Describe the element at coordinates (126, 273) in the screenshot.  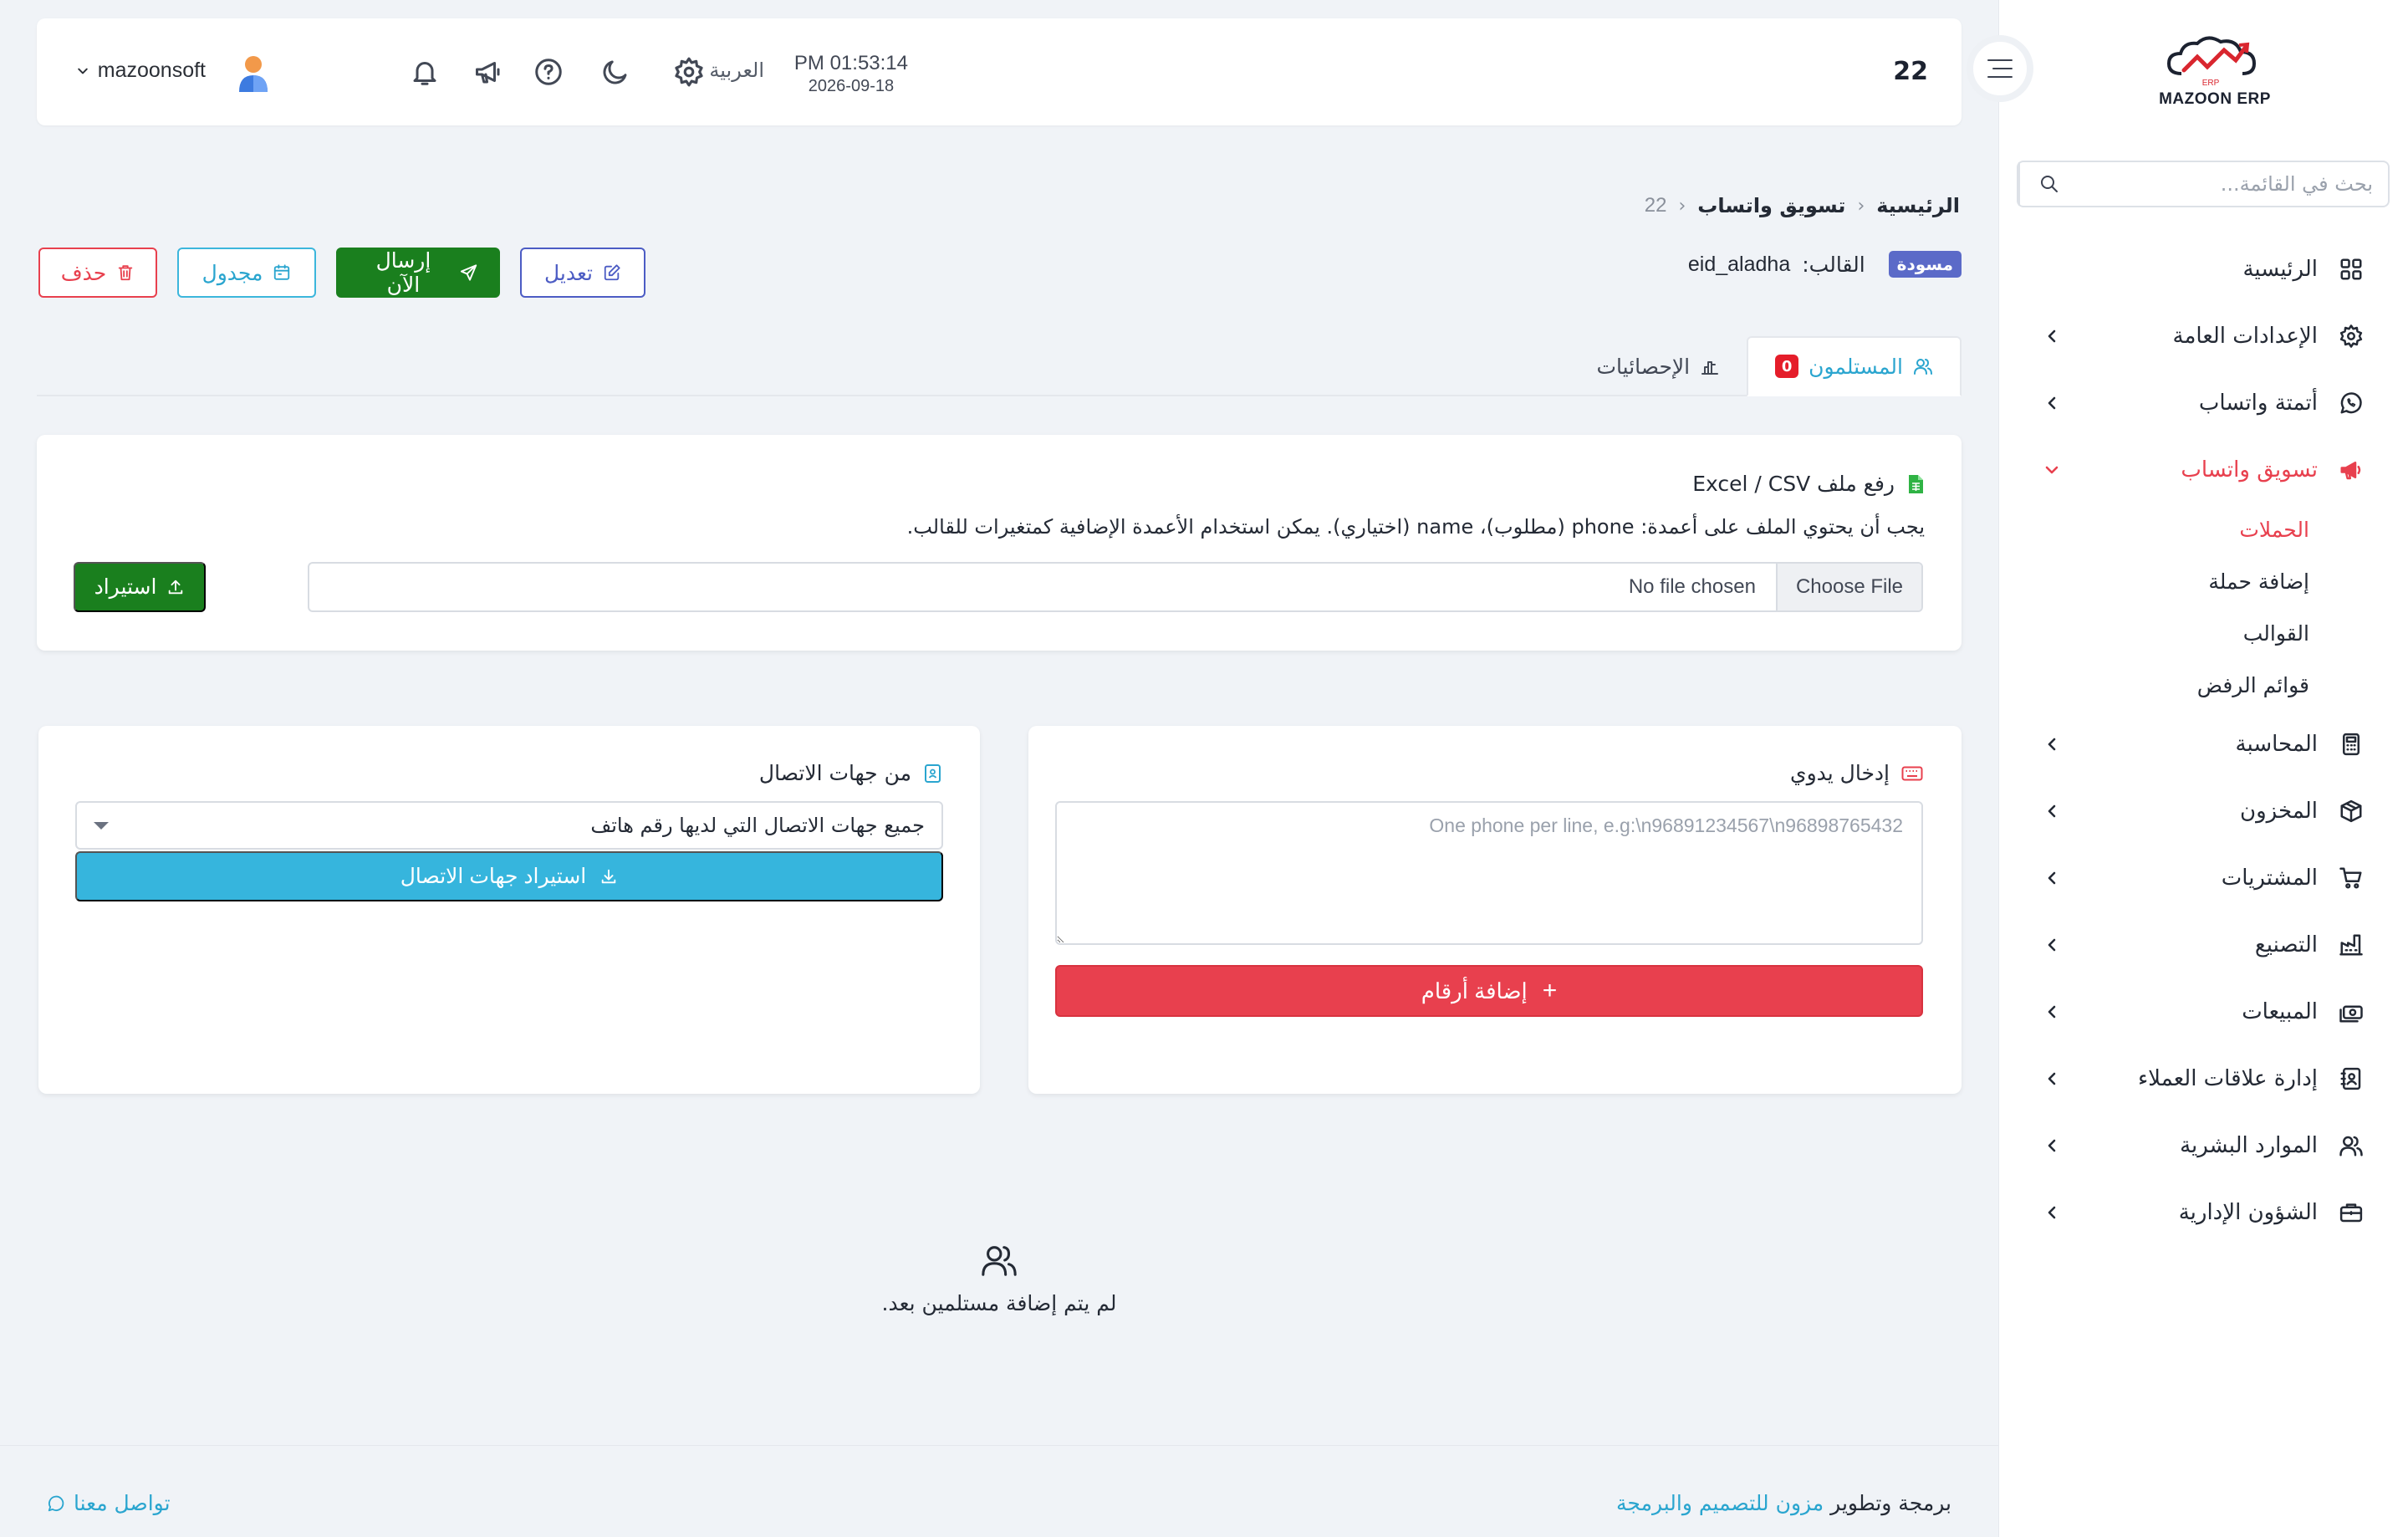
I see `trash-icon` at that location.